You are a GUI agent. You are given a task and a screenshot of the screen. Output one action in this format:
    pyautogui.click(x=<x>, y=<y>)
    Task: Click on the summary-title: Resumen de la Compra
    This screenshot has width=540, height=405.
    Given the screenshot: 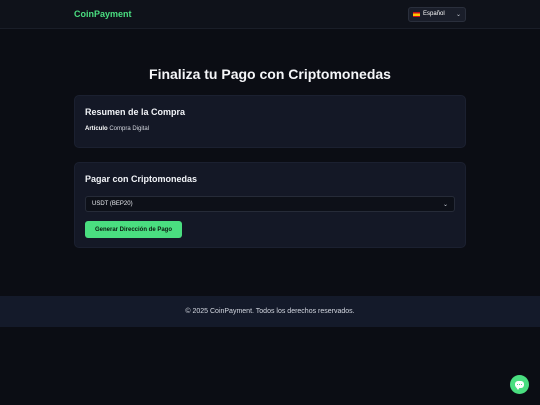 What is the action you would take?
    pyautogui.click(x=135, y=112)
    